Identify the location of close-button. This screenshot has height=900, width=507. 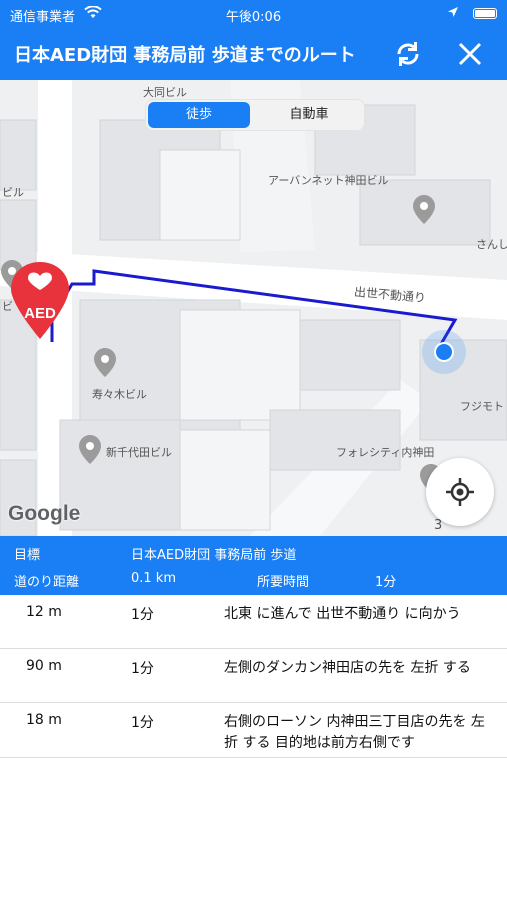
(470, 54).